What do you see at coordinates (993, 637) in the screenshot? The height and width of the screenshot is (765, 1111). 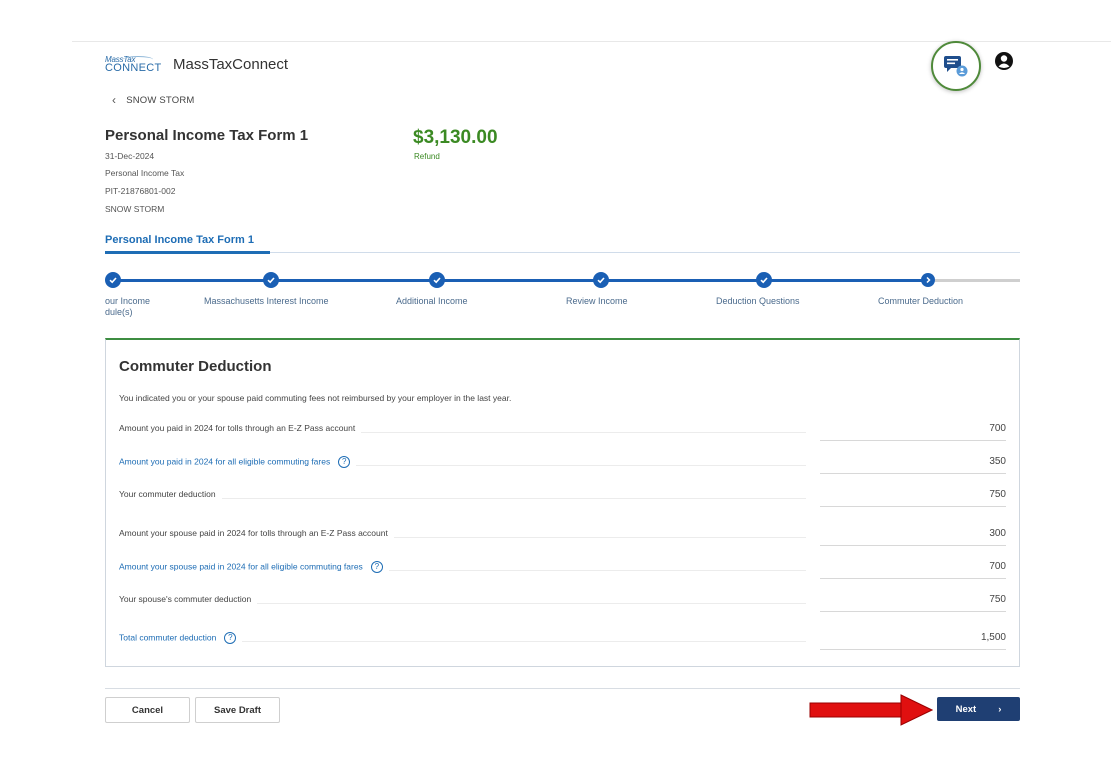 I see `field-value: 1,500` at bounding box center [993, 637].